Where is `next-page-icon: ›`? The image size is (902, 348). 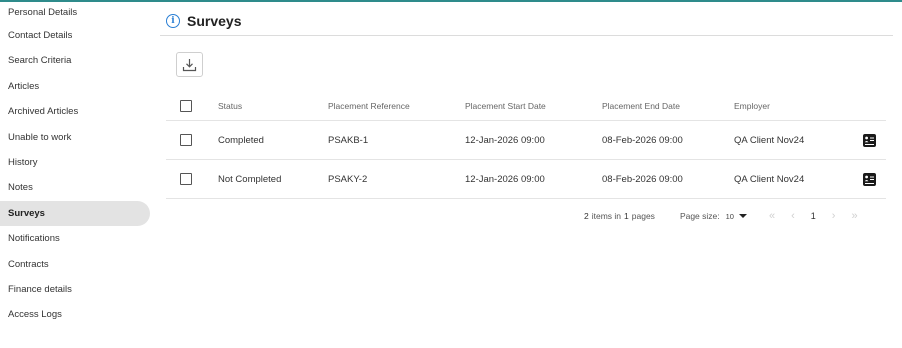 next-page-icon: › is located at coordinates (834, 216).